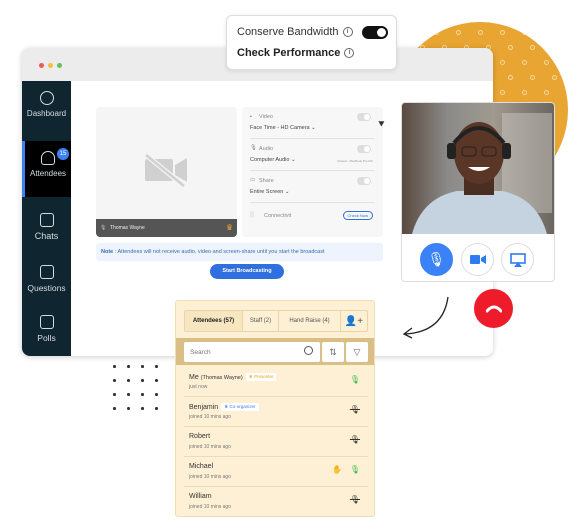 This screenshot has width=578, height=529. What do you see at coordinates (276, 382) in the screenshot?
I see `attendee-row: Me (Thomas Wayne) ♛ Presenter just now 🎙` at bounding box center [276, 382].